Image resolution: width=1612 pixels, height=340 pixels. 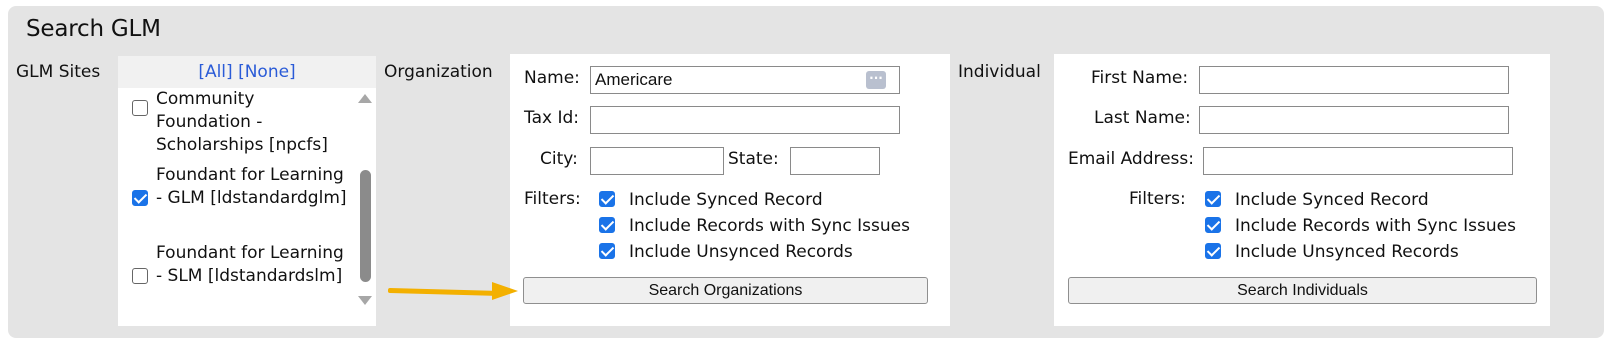 I want to click on first-name-label: First Name:, so click(x=1140, y=78).